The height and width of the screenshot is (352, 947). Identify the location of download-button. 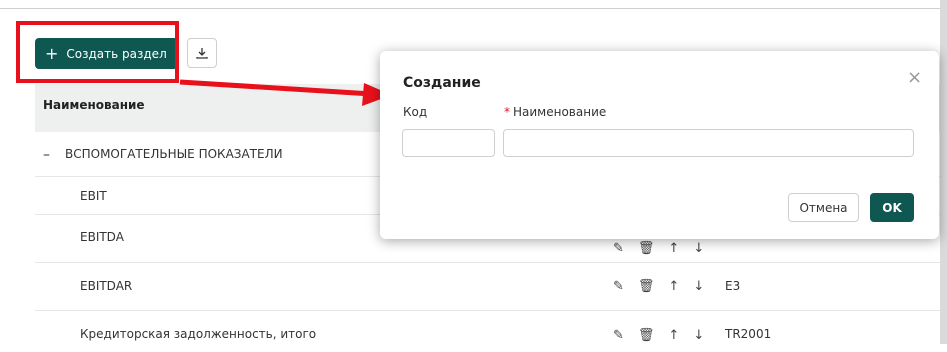
(202, 53).